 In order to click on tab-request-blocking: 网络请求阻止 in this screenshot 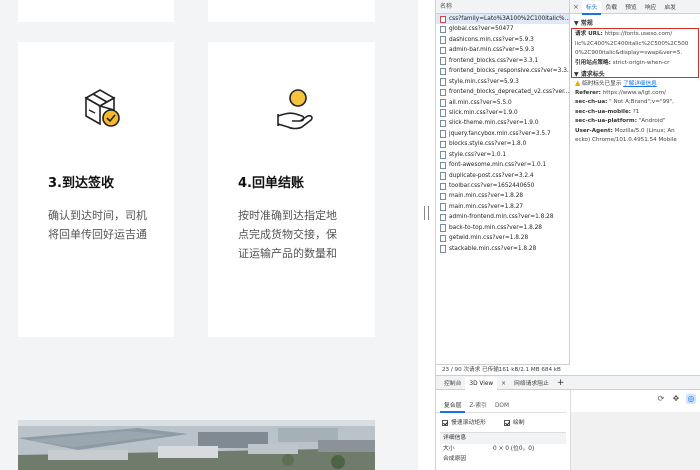, I will do `click(531, 384)`.